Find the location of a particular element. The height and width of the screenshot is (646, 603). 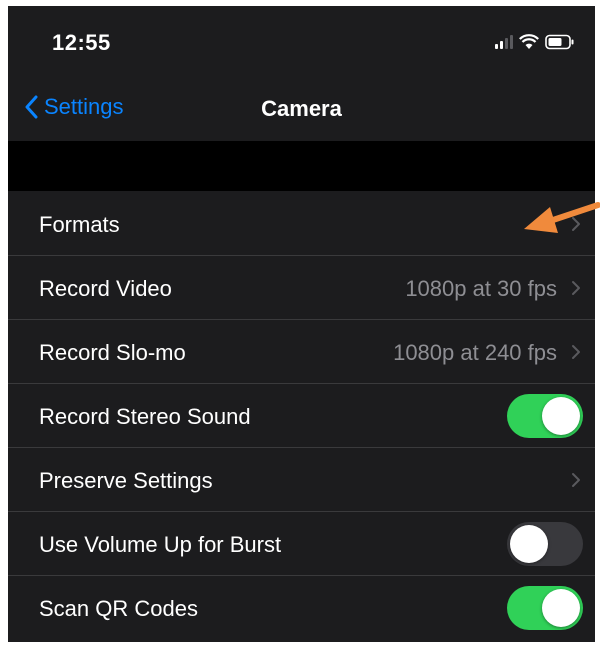

page-title: Camera is located at coordinates (301, 108).